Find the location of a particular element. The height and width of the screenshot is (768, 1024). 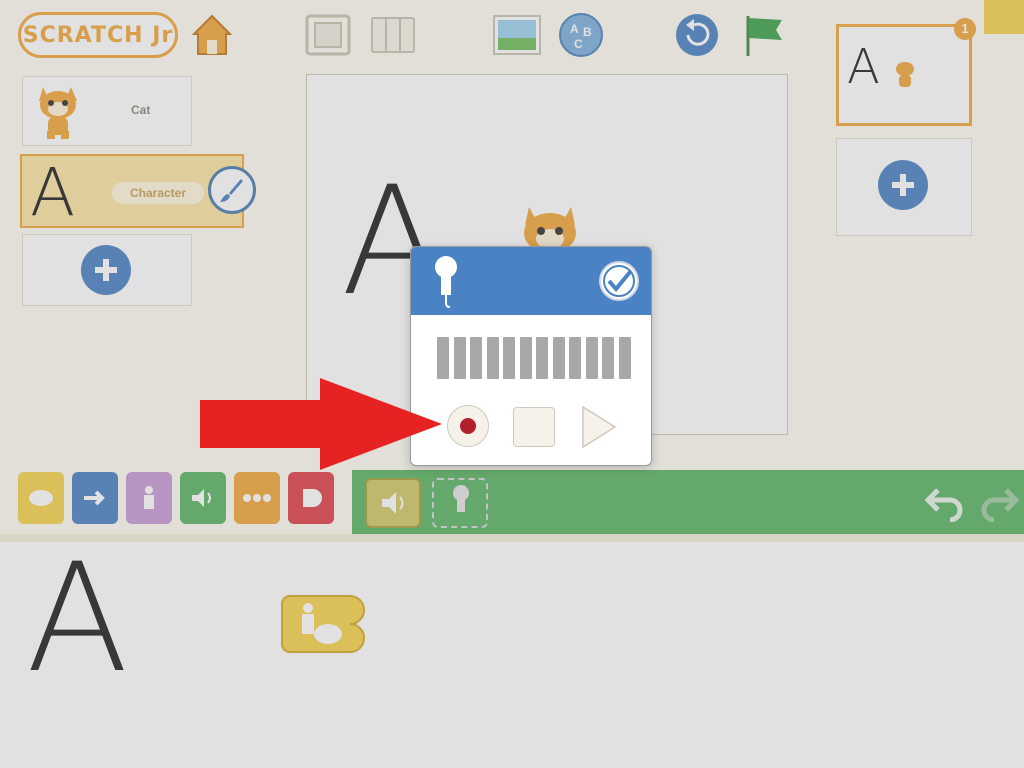

record-button is located at coordinates (468, 426).